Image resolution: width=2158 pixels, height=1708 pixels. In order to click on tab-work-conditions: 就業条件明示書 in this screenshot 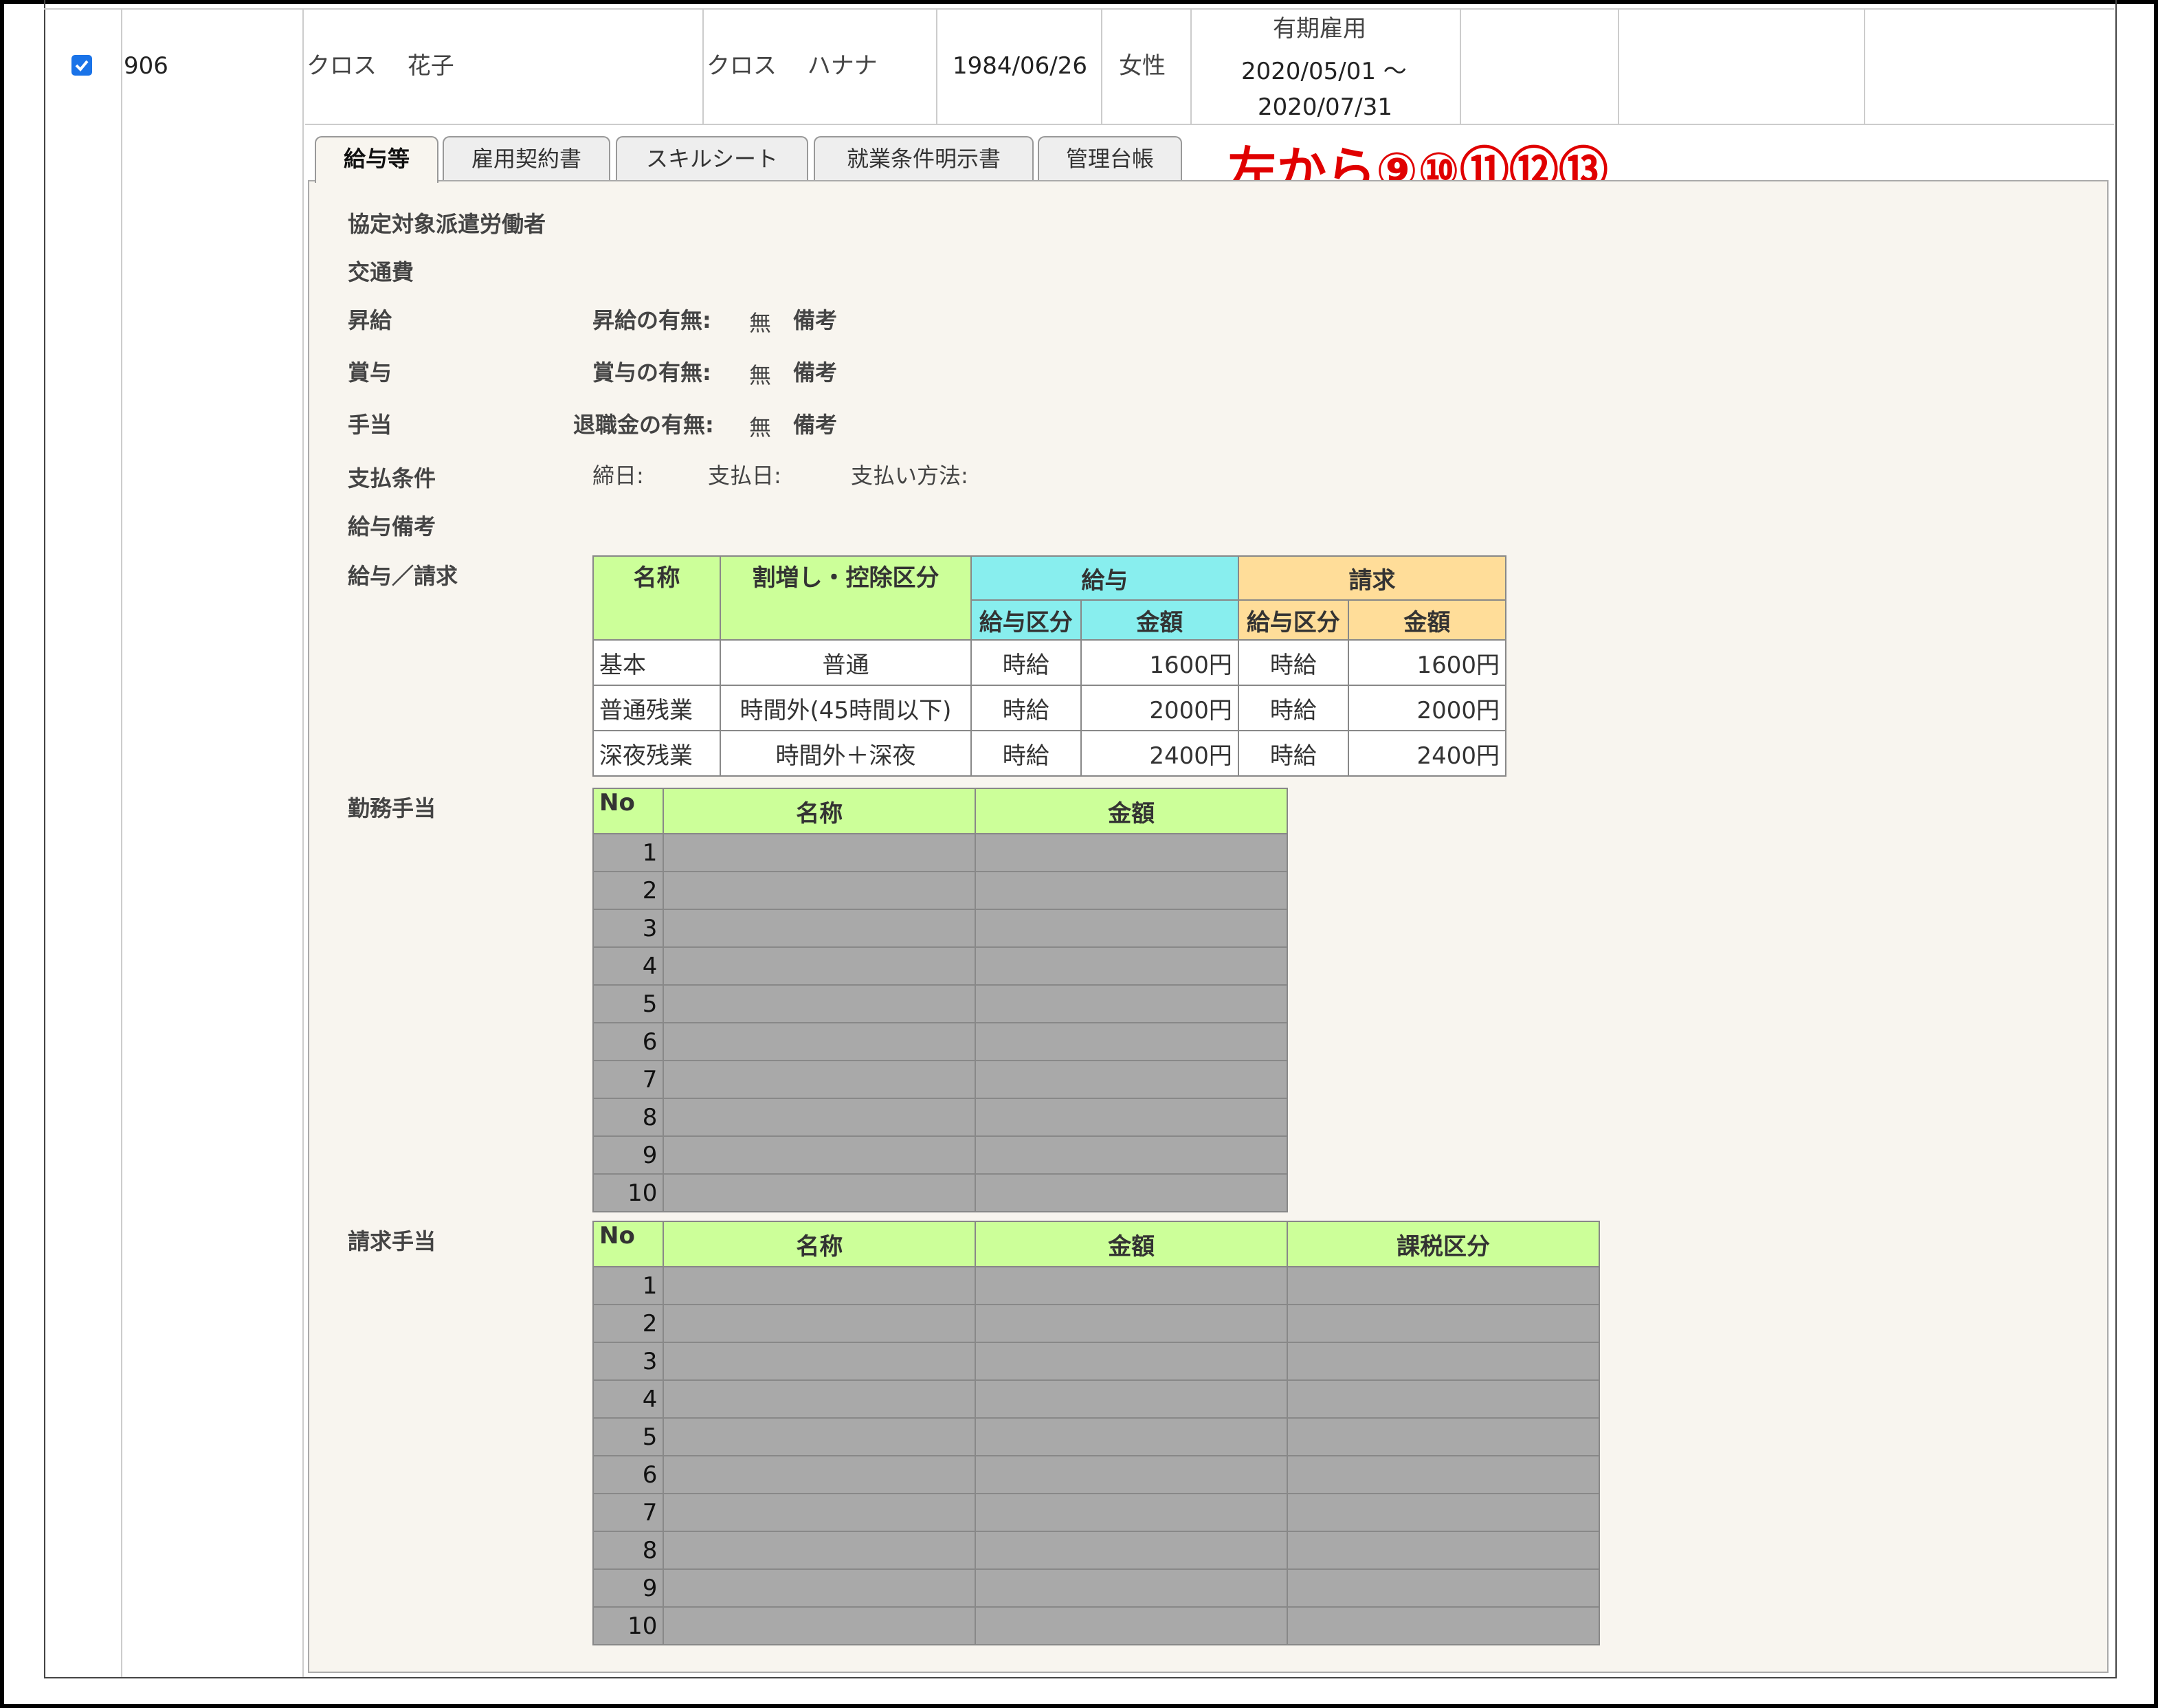, I will do `click(924, 158)`.